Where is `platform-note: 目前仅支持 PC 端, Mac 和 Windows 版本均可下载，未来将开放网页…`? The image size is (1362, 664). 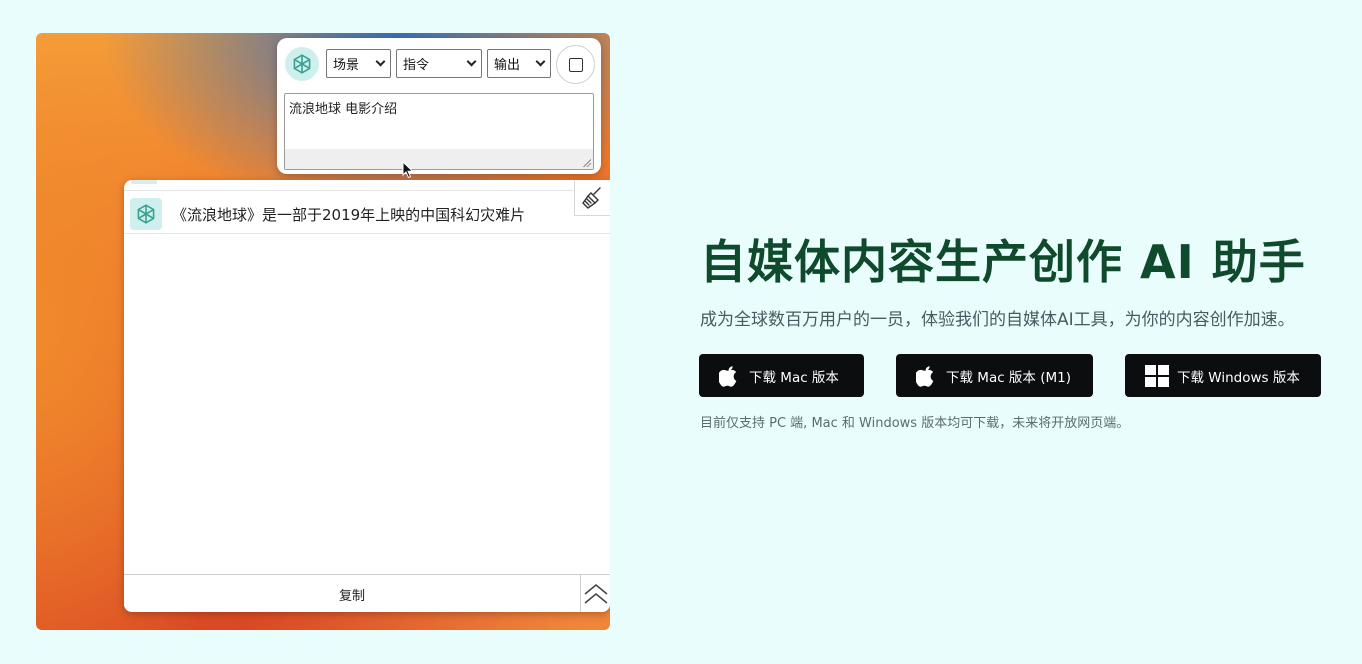 platform-note: 目前仅支持 PC 端, Mac 和 Windows 版本均可下载，未来将开放网页… is located at coordinates (915, 423).